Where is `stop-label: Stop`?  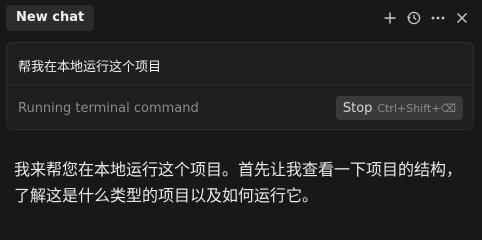 stop-label: Stop is located at coordinates (357, 108).